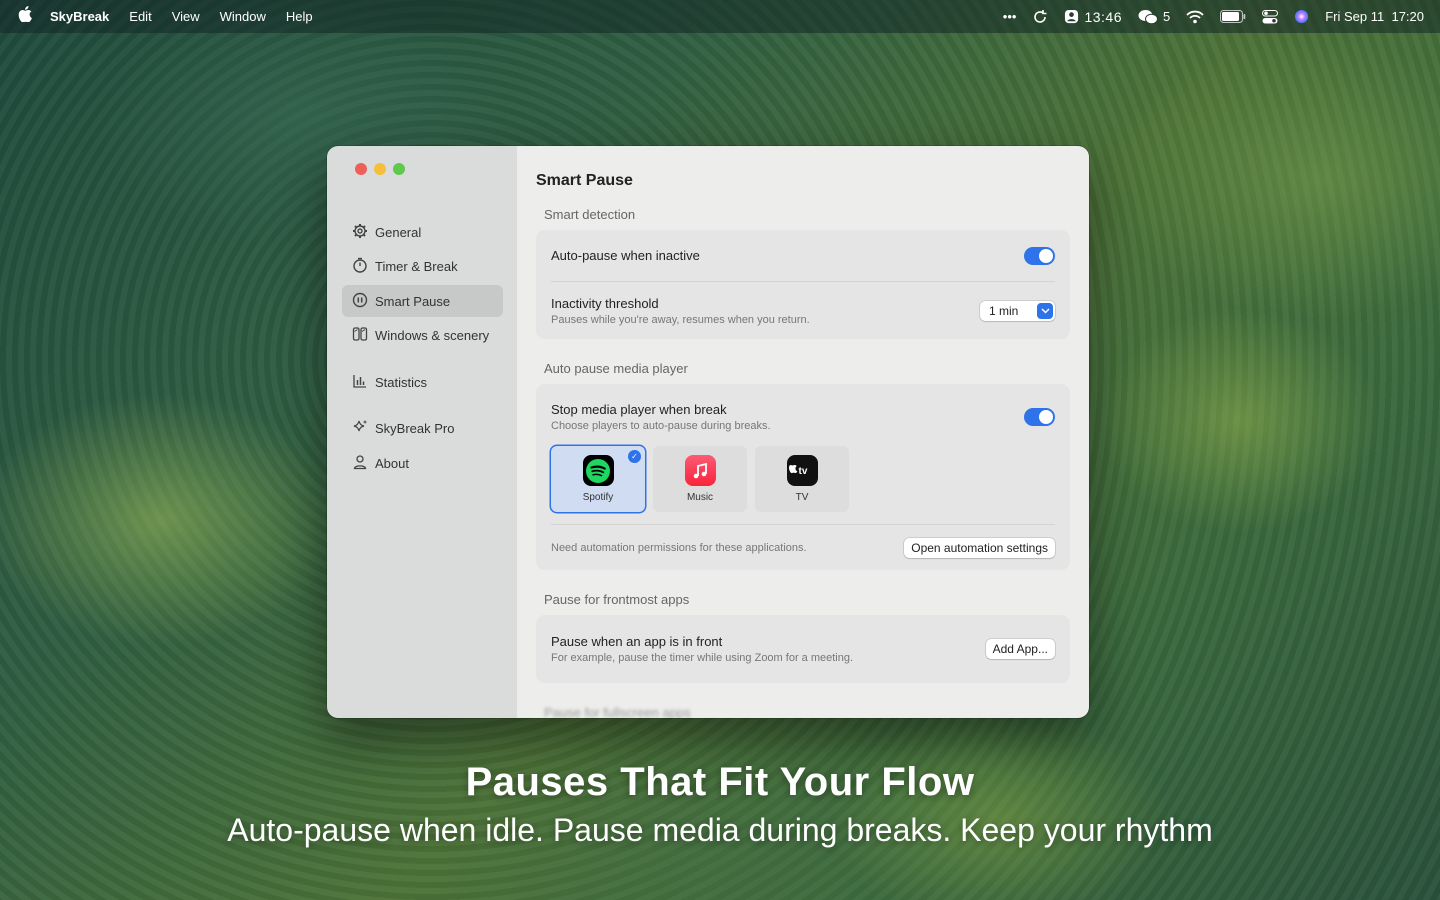 The image size is (1440, 900). What do you see at coordinates (605, 303) in the screenshot?
I see `inactivity-threshold-label: Inactivity threshold` at bounding box center [605, 303].